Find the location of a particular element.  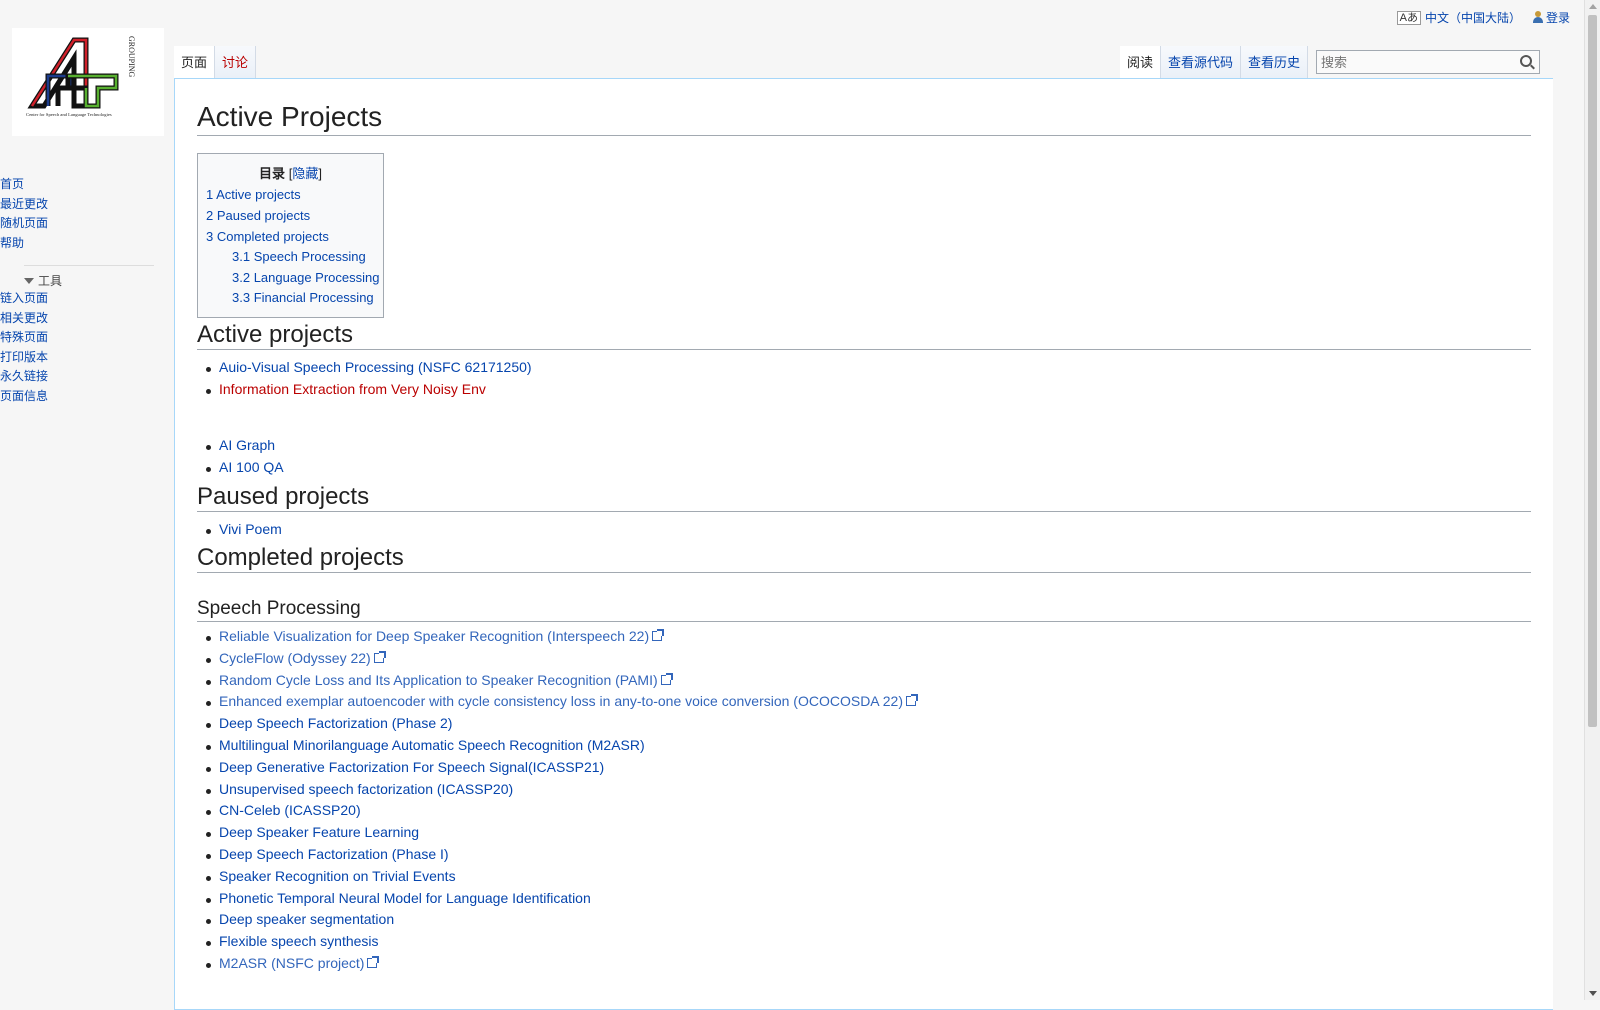

sidebar-item-related-changes: 相关更改 is located at coordinates (86, 319).